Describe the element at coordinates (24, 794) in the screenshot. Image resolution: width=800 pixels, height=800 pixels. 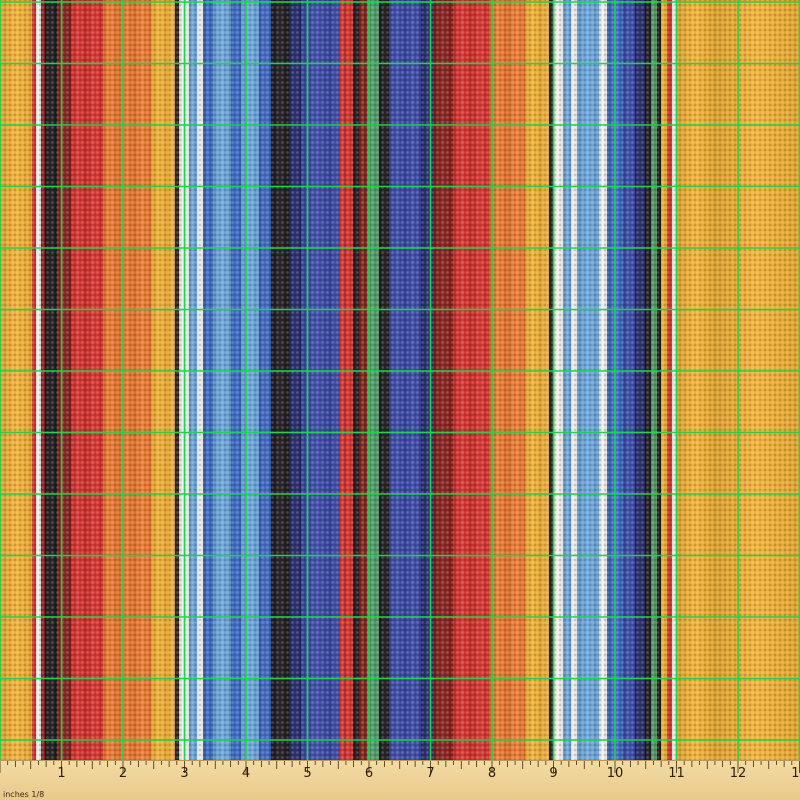
I see `ruler-unit-label: inches 1/8` at that location.